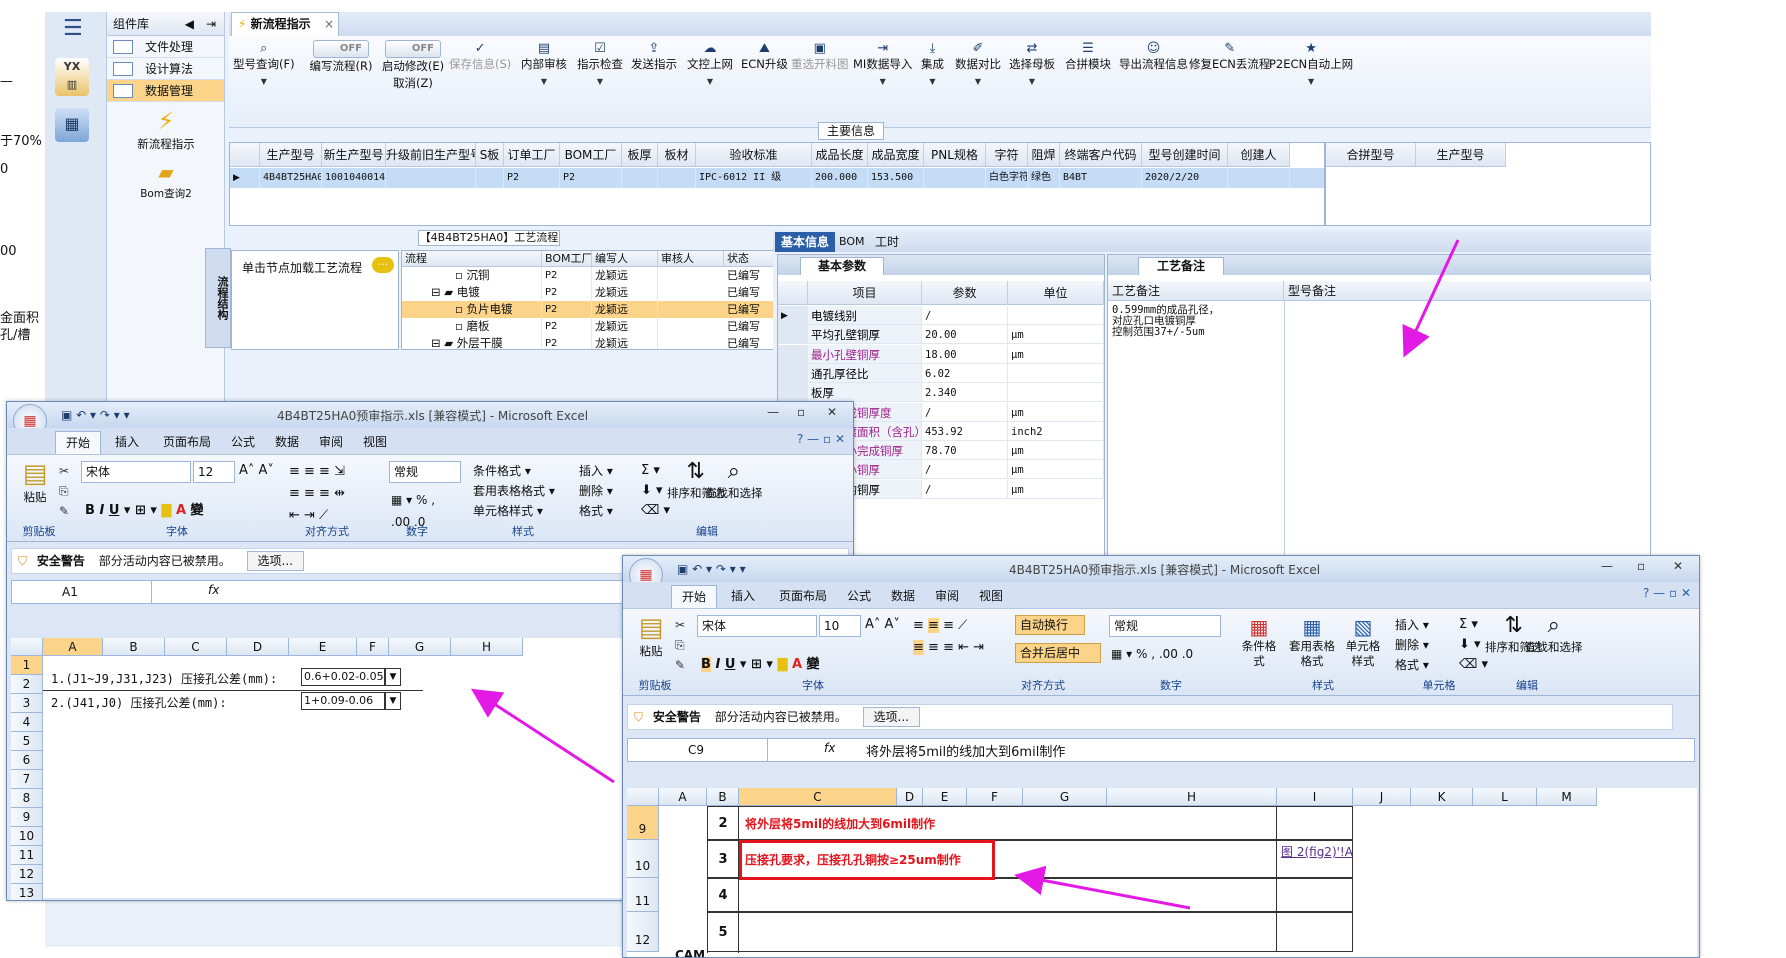 The image size is (1786, 958). I want to click on row-header: 3, so click(27, 703).